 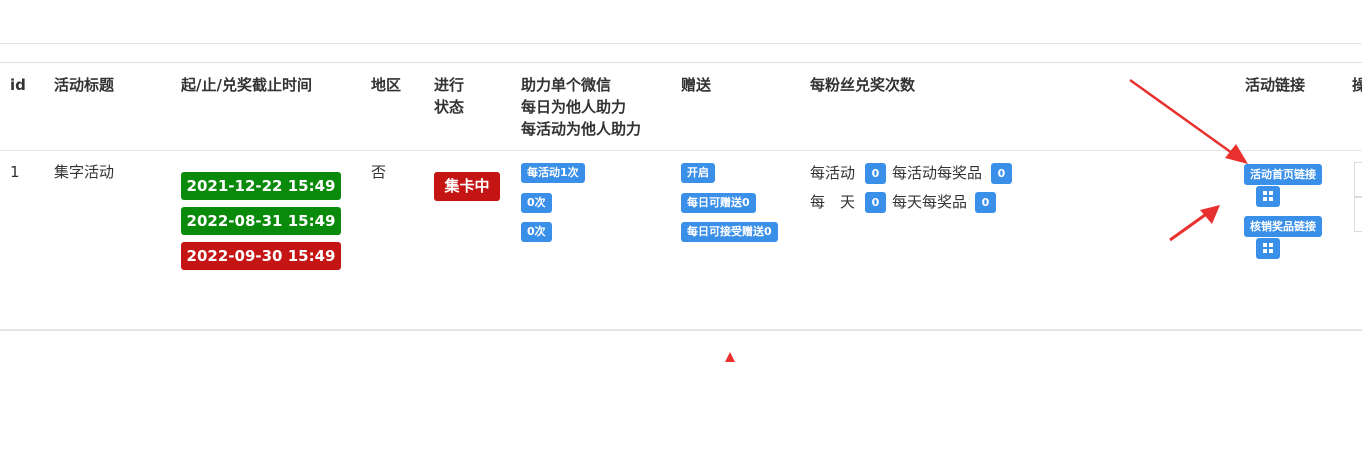 What do you see at coordinates (1194, 223) in the screenshot?
I see `arrow-to-verify-link-icon` at bounding box center [1194, 223].